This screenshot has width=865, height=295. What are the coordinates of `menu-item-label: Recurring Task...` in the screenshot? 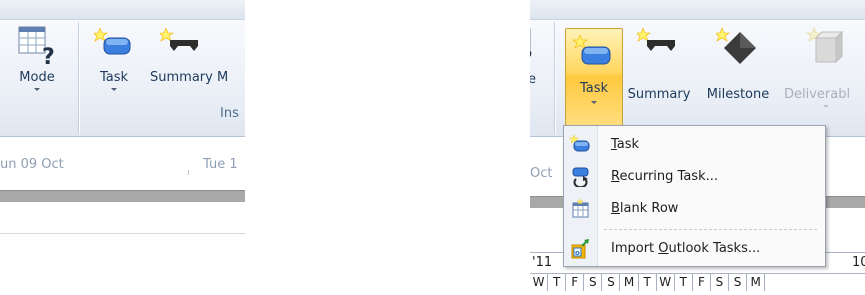 It's located at (664, 176).